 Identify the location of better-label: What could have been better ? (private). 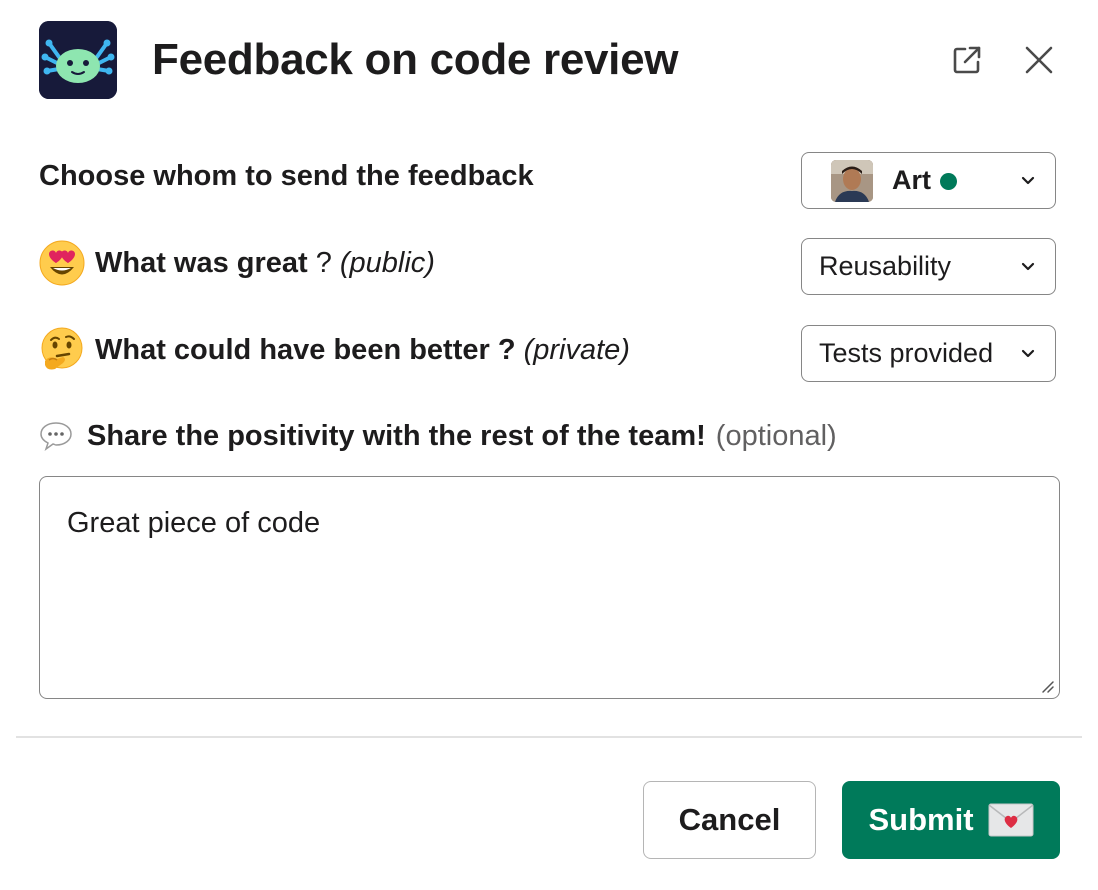
(334, 350).